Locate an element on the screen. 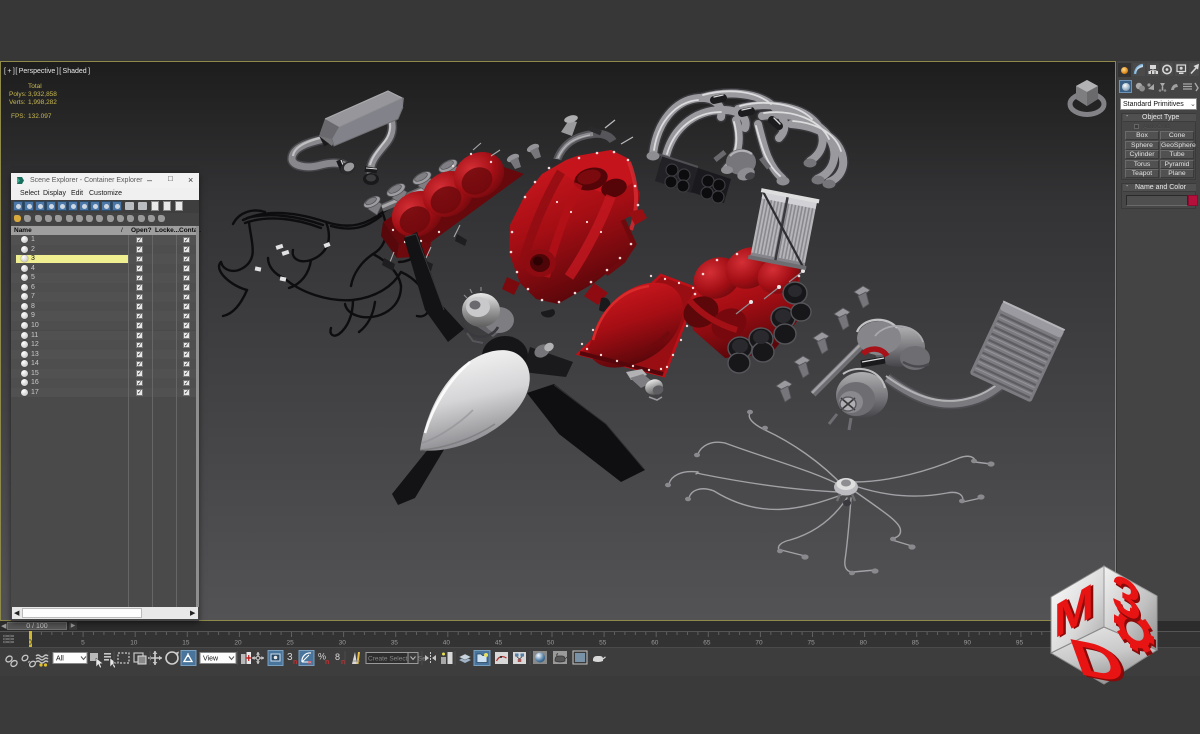 This screenshot has height=734, width=1200. svg-text: All is located at coordinates (60, 659).